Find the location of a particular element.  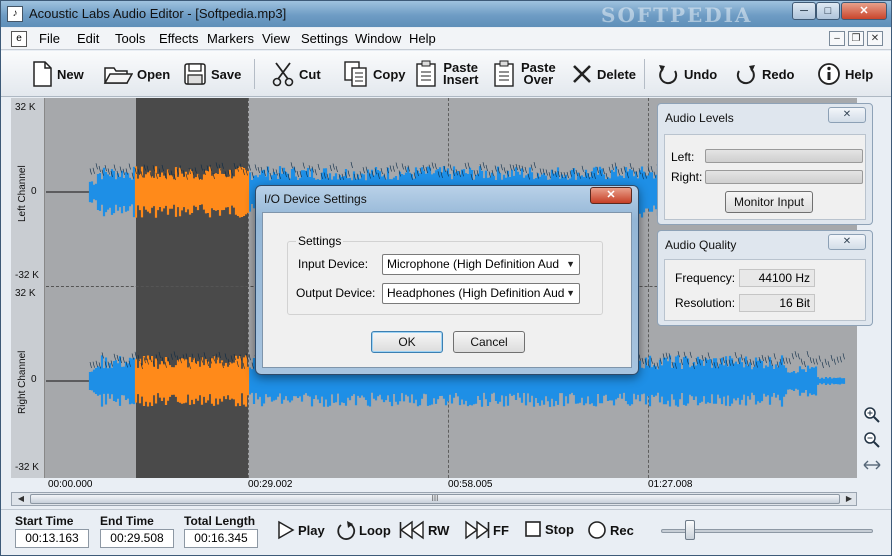

play-button: Play is located at coordinates (301, 530).